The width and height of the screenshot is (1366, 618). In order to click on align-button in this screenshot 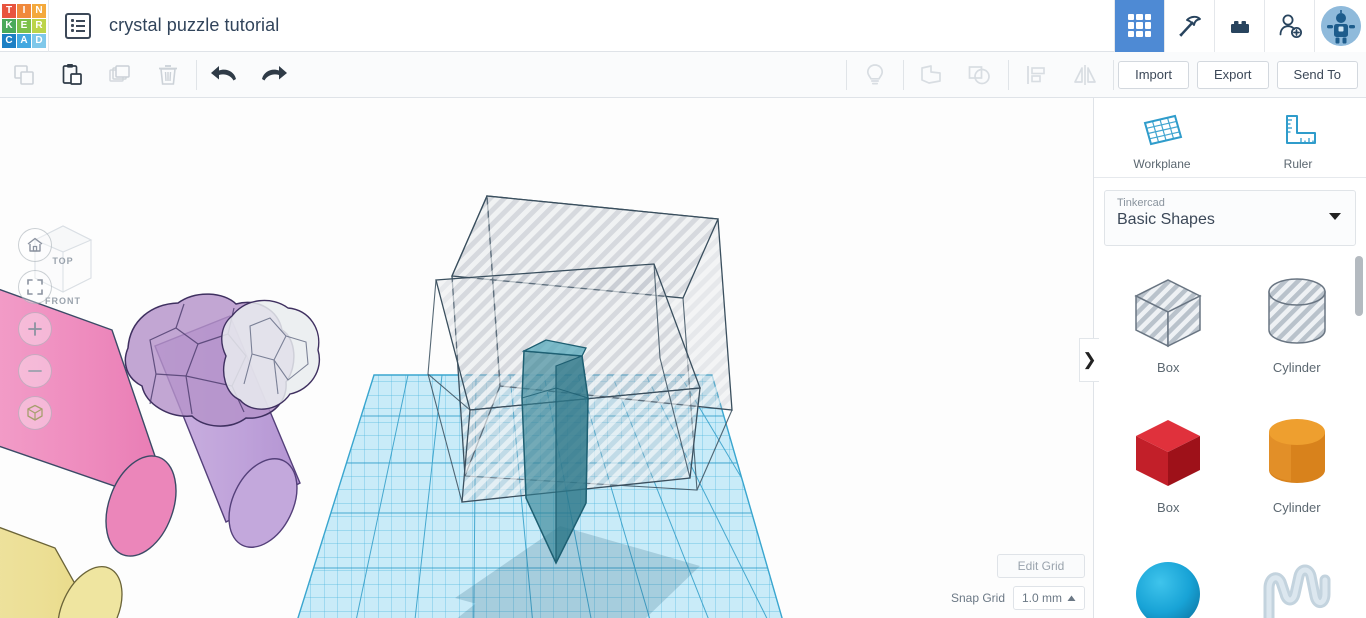, I will do `click(1037, 75)`.